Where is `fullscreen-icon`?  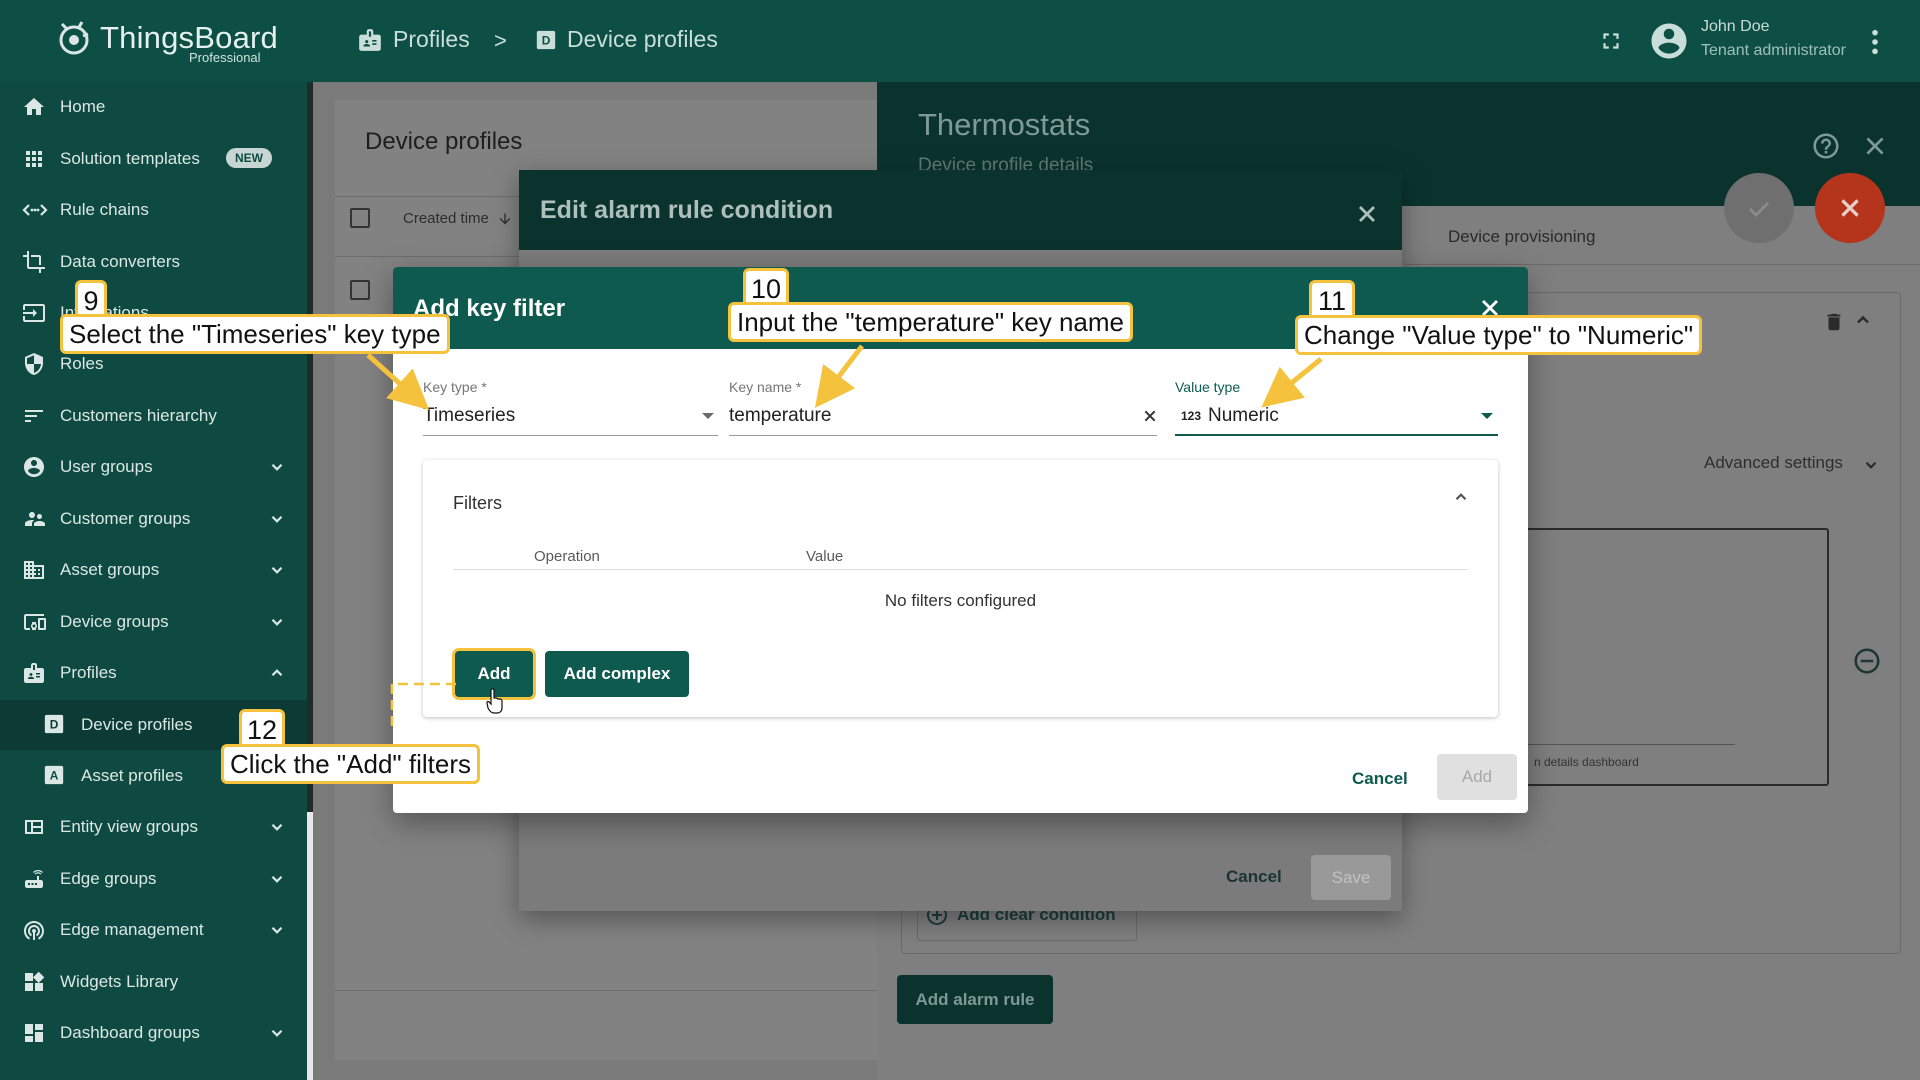
fullscreen-icon is located at coordinates (1611, 41).